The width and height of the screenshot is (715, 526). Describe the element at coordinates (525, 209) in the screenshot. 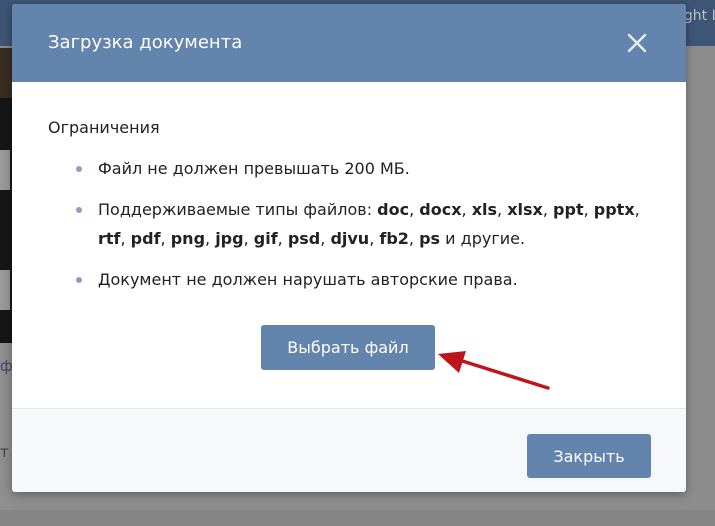

I see `file-type-label: xlsx` at that location.